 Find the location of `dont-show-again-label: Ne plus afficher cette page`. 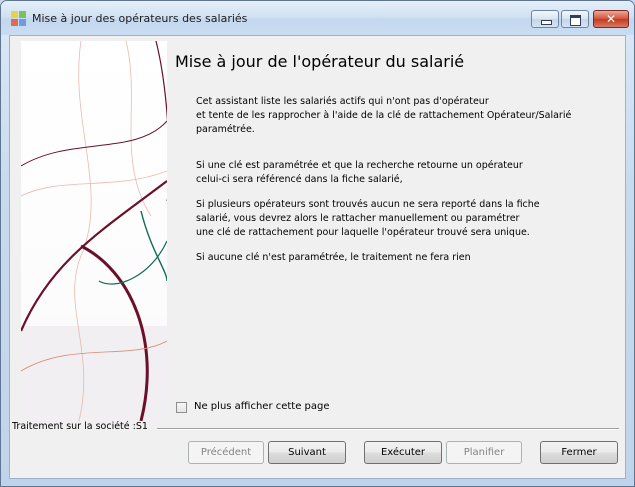

dont-show-again-label: Ne plus afficher cette page is located at coordinates (262, 406).